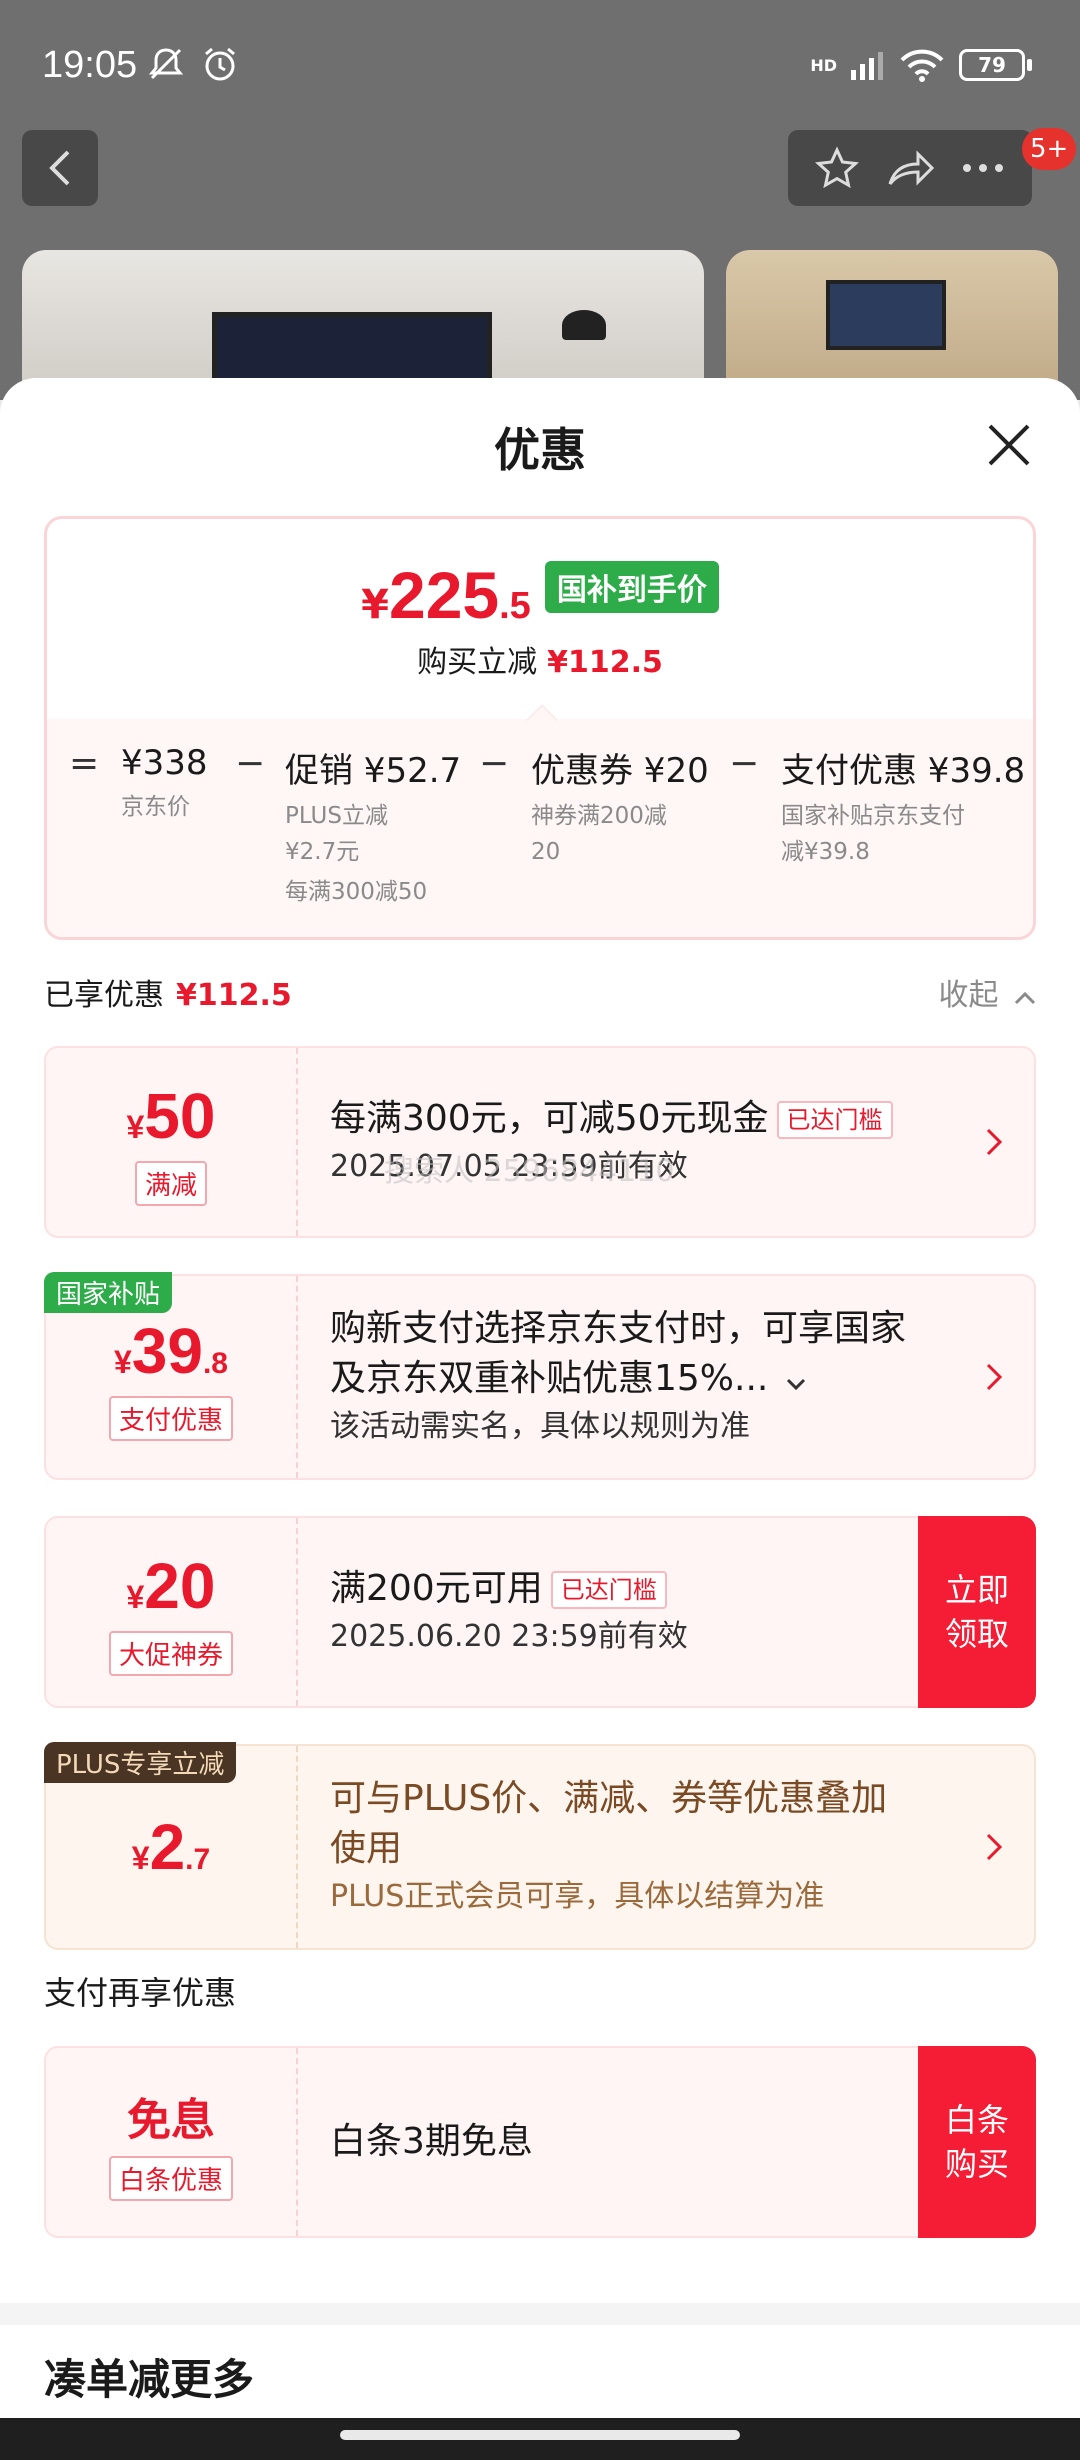  Describe the element at coordinates (104, 995) in the screenshot. I see `enjoyed-label: 已享优惠` at that location.